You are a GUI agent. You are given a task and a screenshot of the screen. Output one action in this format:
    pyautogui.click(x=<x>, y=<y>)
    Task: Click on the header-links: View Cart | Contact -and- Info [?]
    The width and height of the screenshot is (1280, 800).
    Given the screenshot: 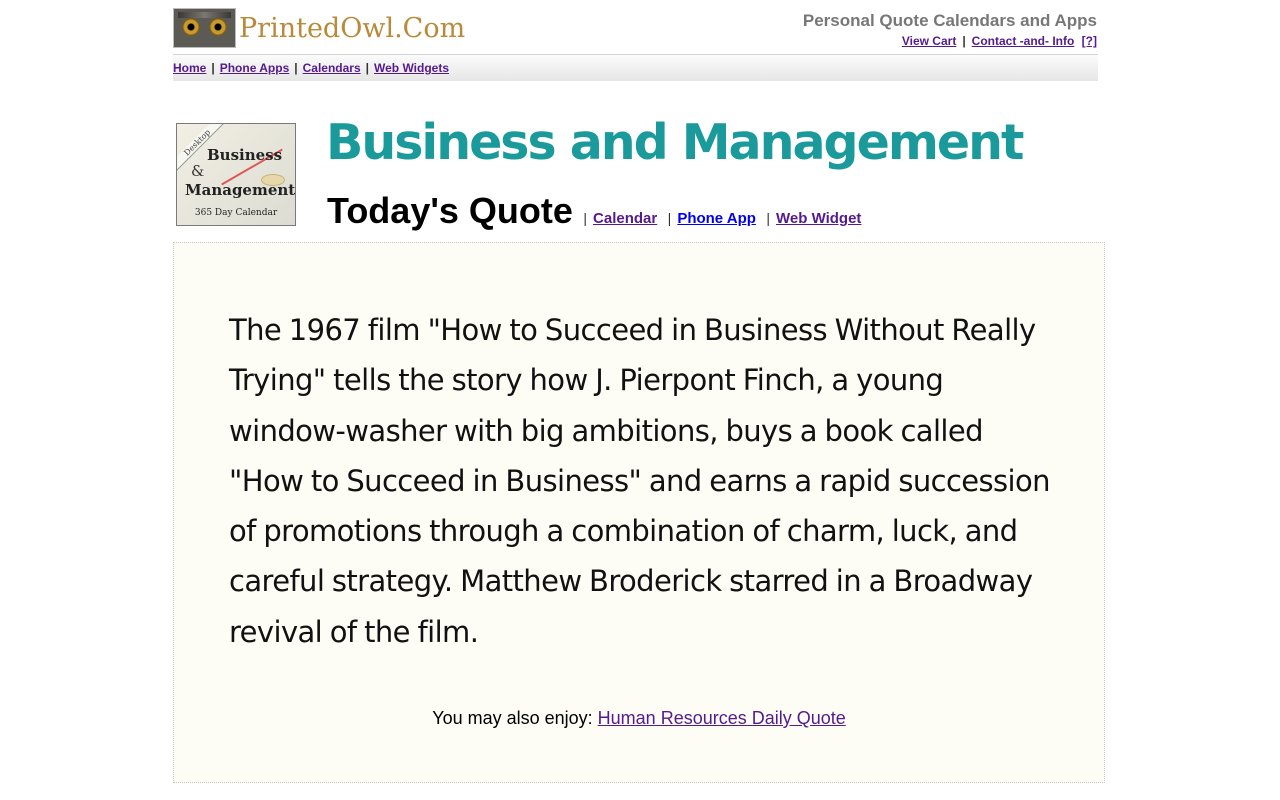 What is the action you would take?
    pyautogui.click(x=999, y=41)
    